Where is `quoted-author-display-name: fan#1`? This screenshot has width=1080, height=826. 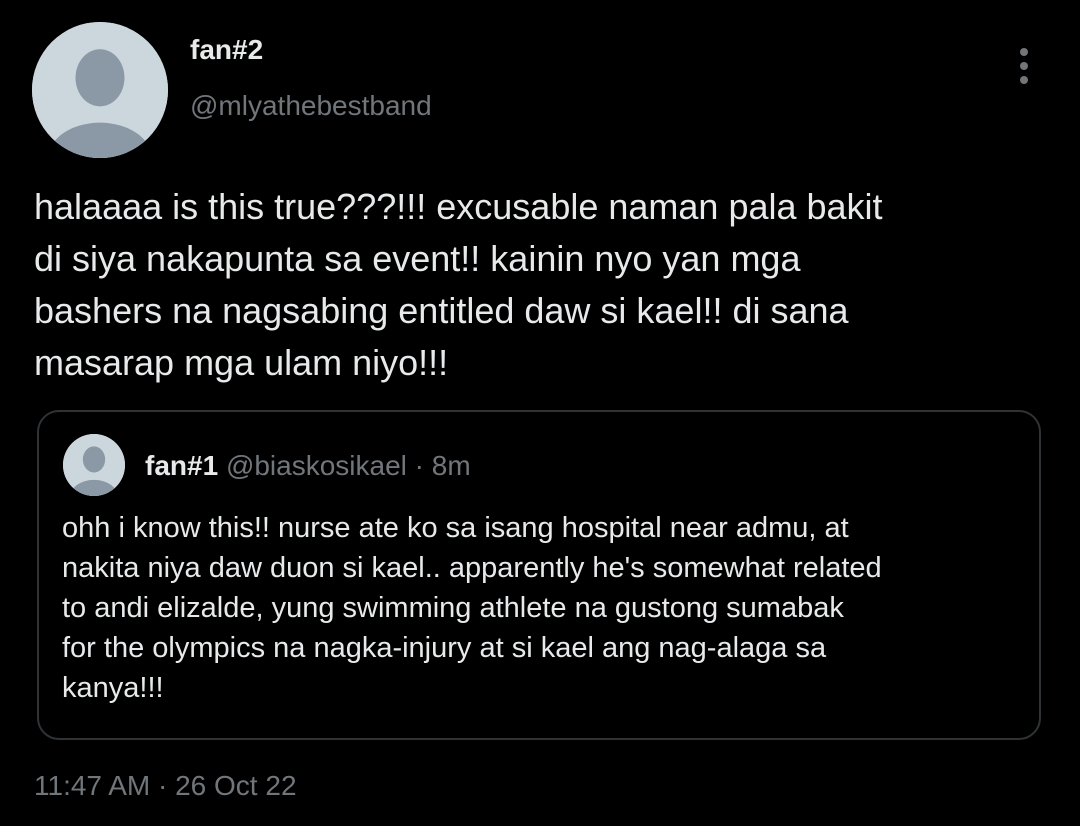 quoted-author-display-name: fan#1 is located at coordinates (181, 465).